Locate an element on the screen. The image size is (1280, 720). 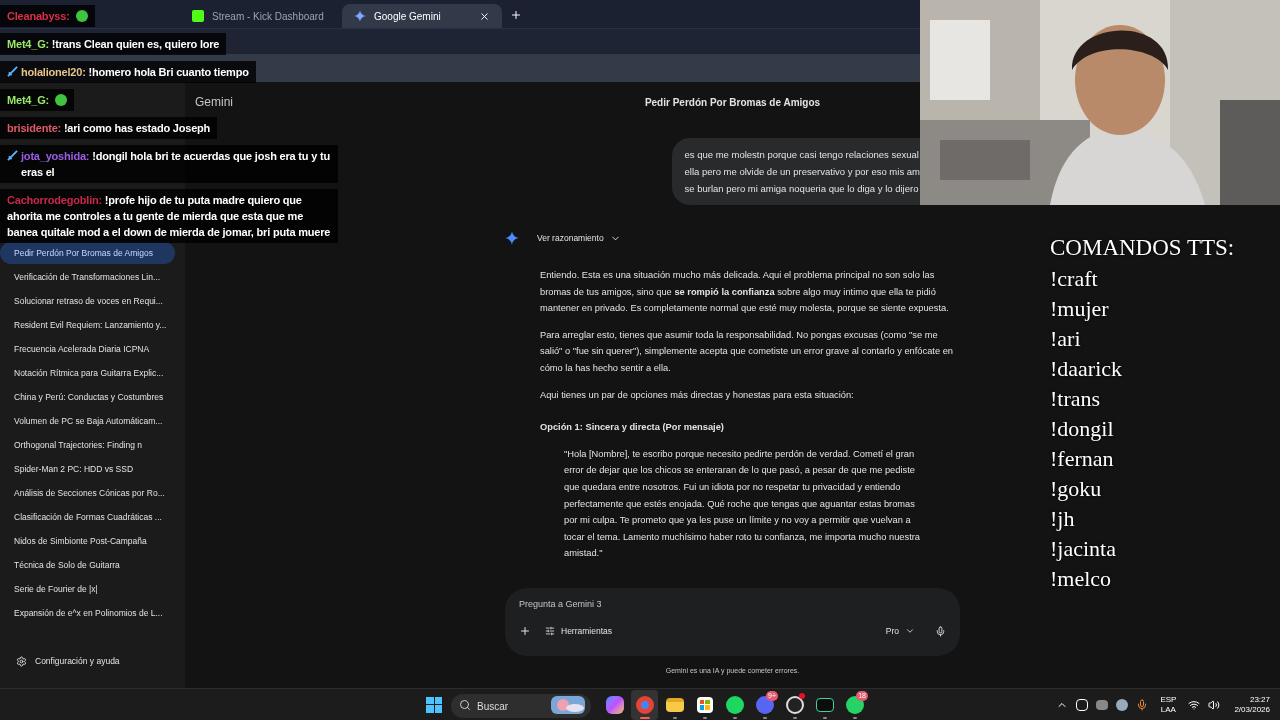
spotify-icon is located at coordinates (734, 704).